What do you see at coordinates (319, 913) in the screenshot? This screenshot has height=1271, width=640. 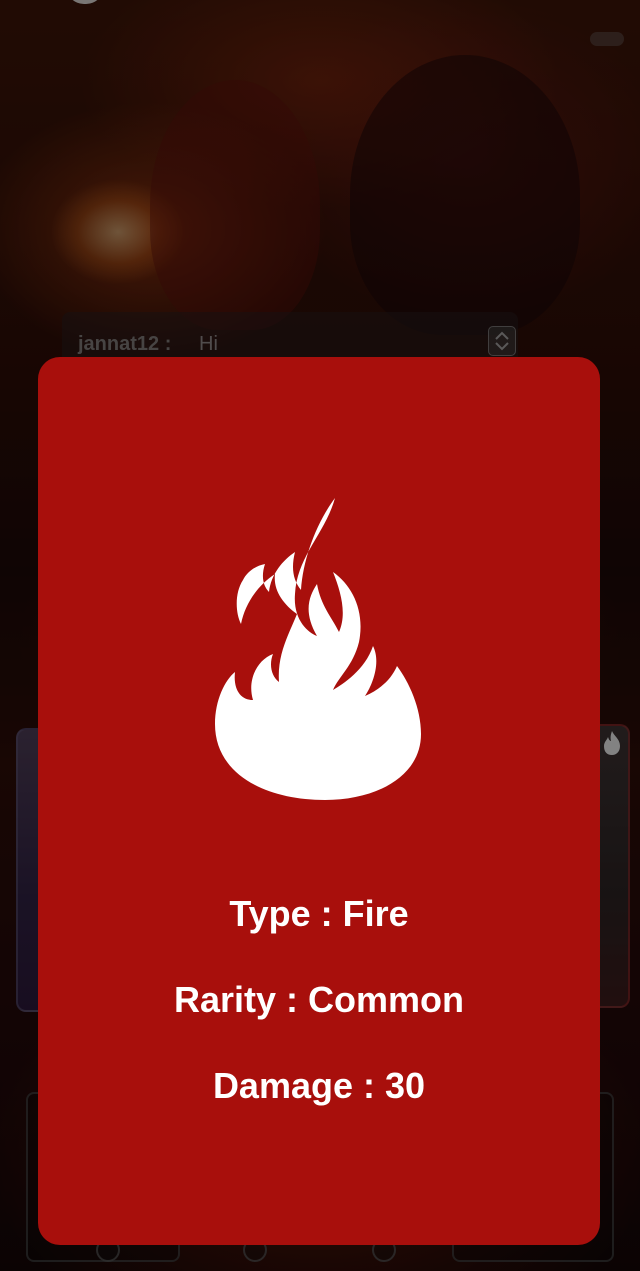 I see `card-type-label: Type : Fire` at bounding box center [319, 913].